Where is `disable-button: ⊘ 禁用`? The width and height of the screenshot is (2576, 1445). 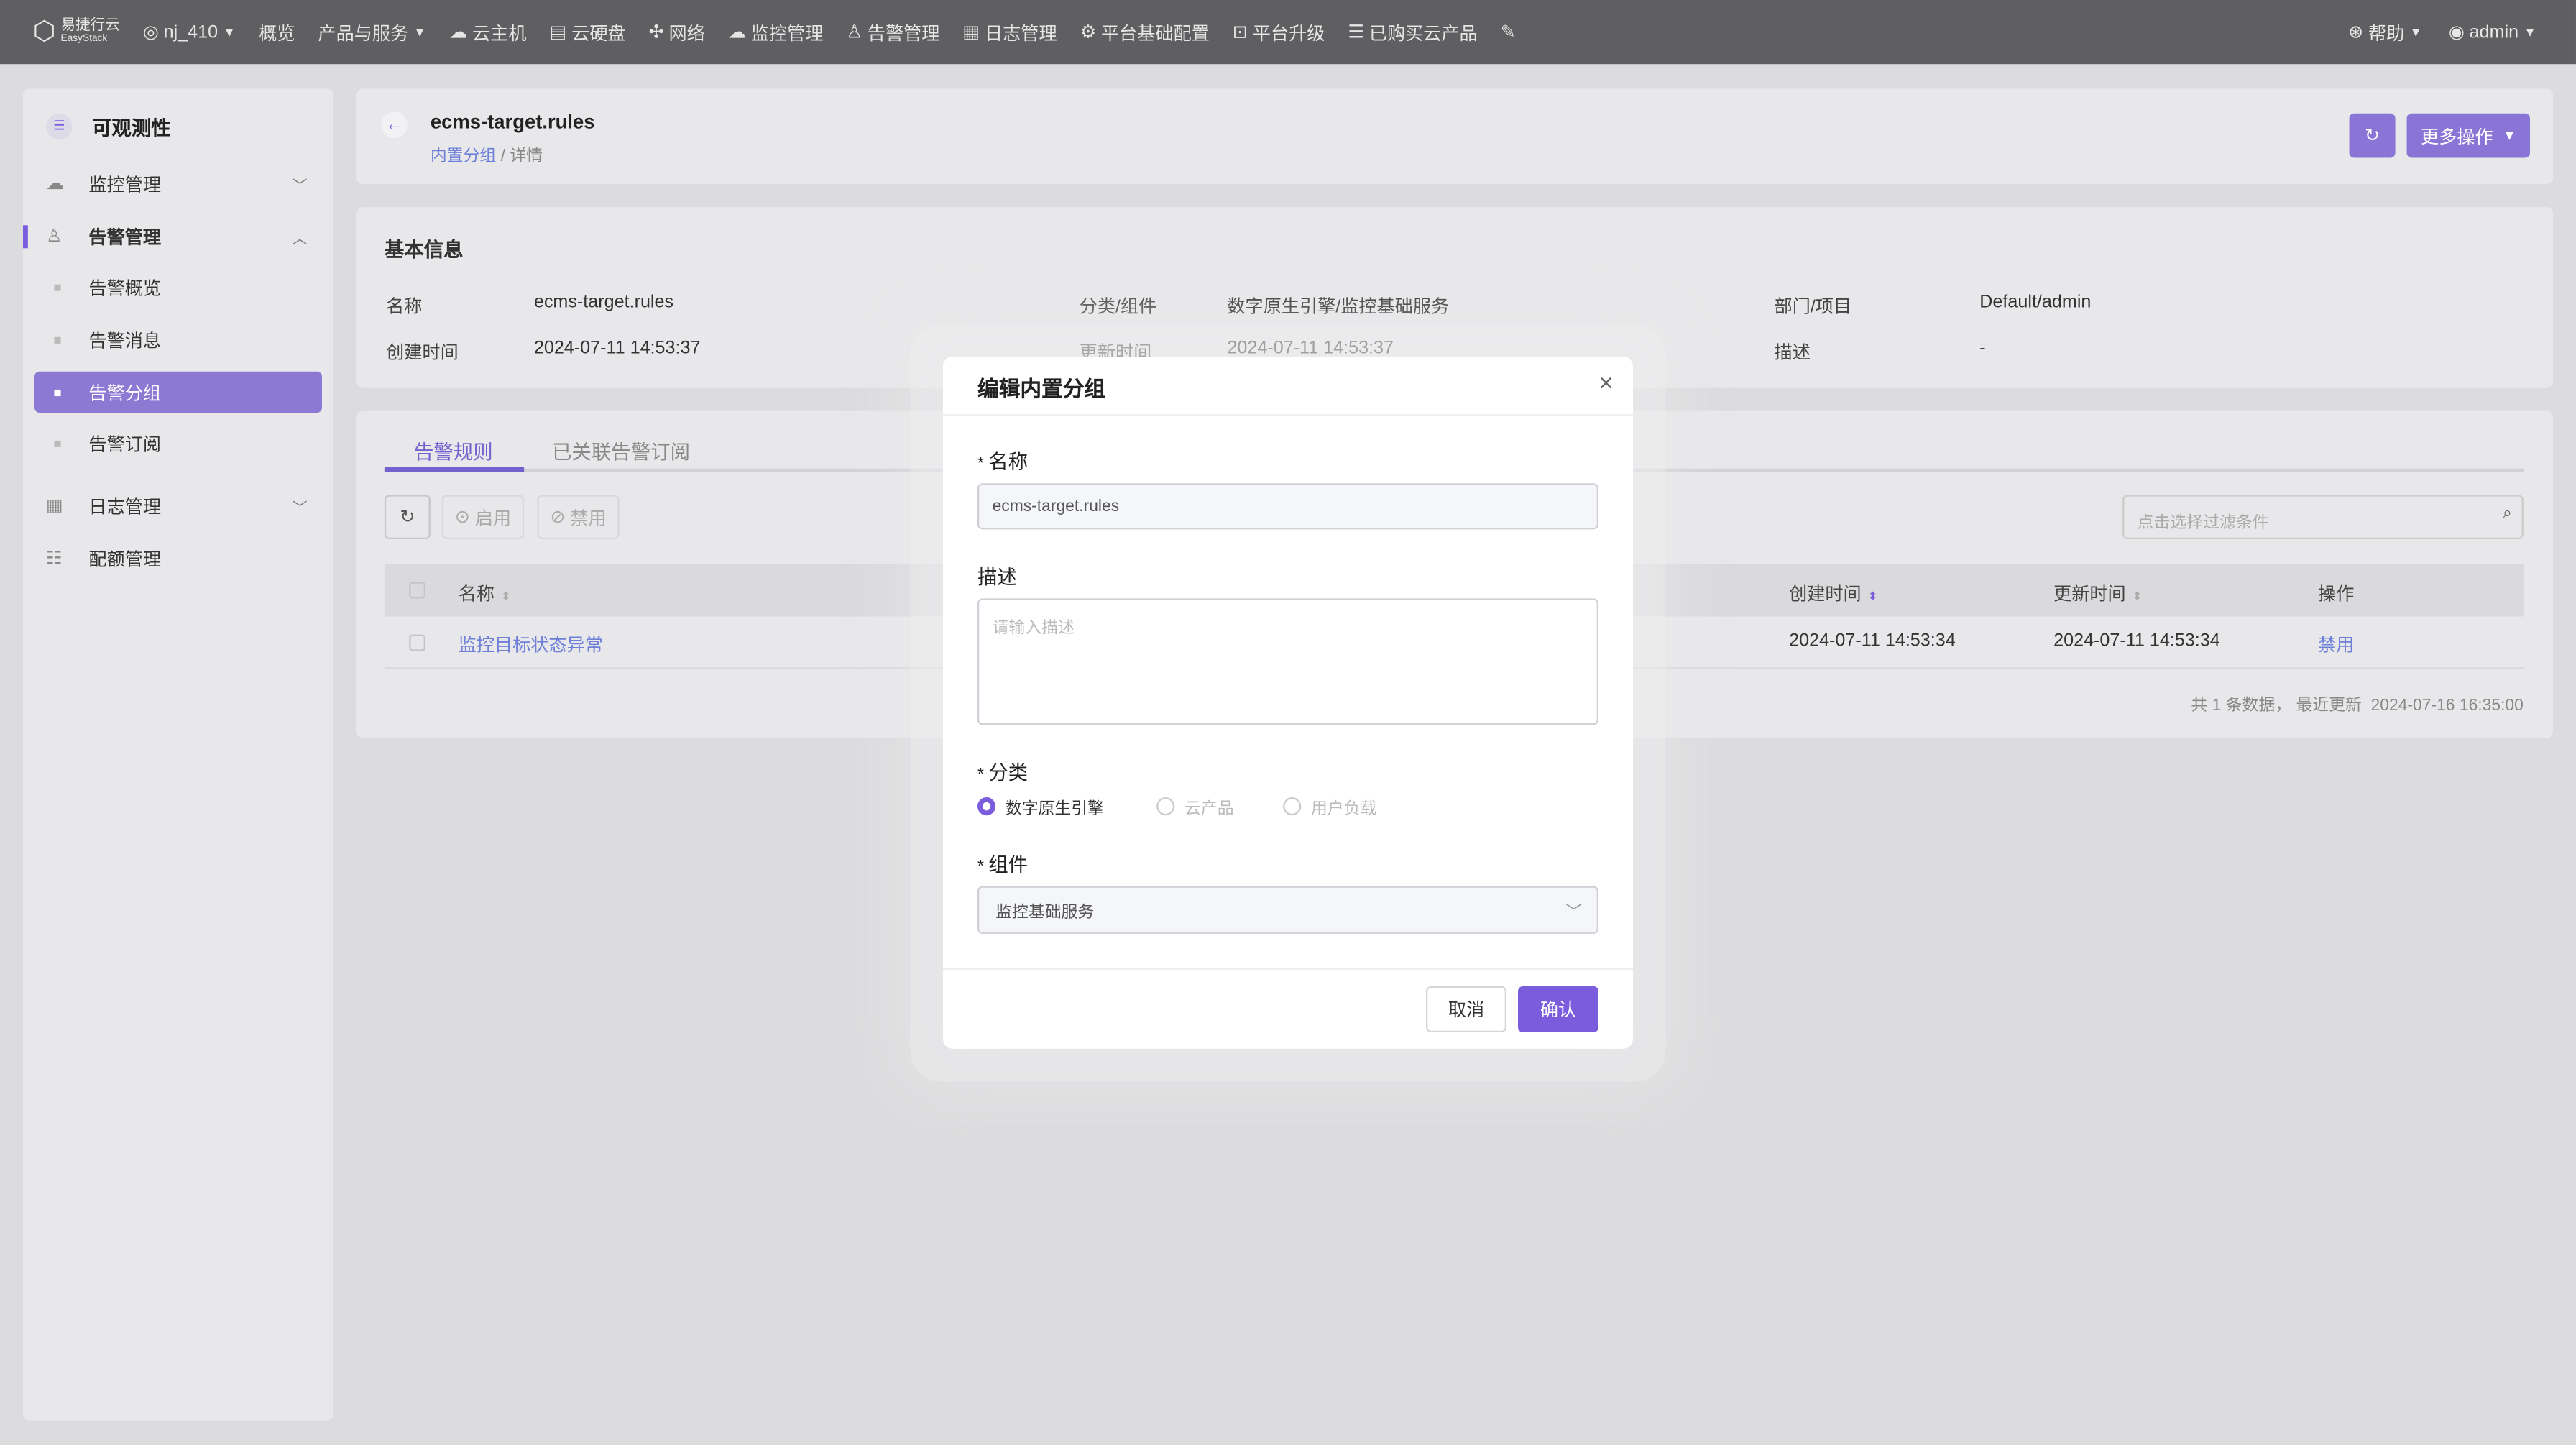
disable-button: ⊘ 禁用 is located at coordinates (578, 517).